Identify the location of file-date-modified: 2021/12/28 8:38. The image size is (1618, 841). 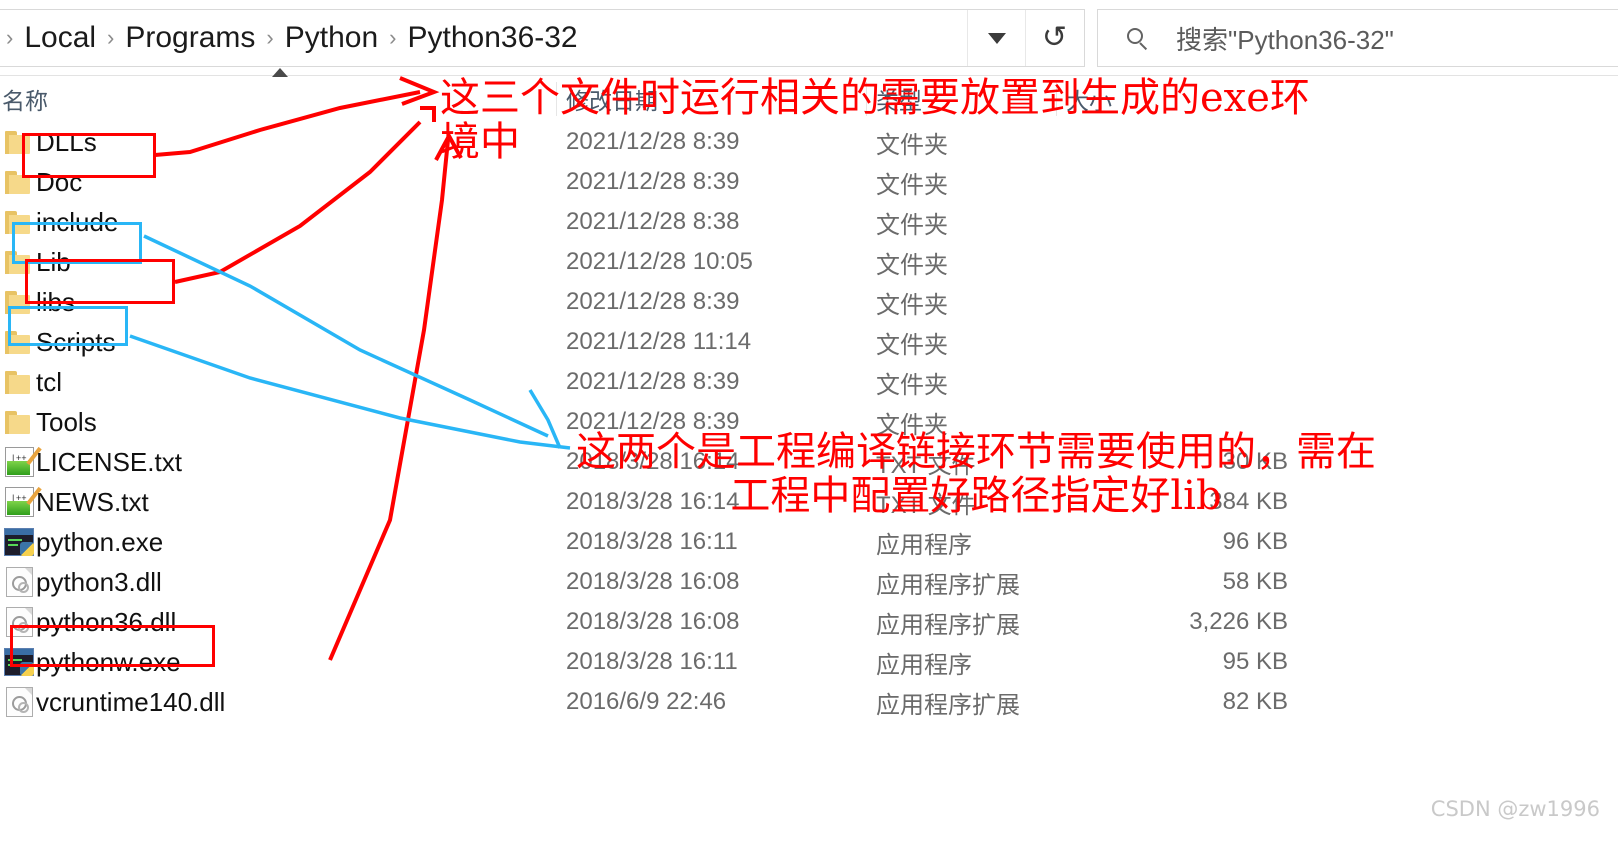
(653, 221).